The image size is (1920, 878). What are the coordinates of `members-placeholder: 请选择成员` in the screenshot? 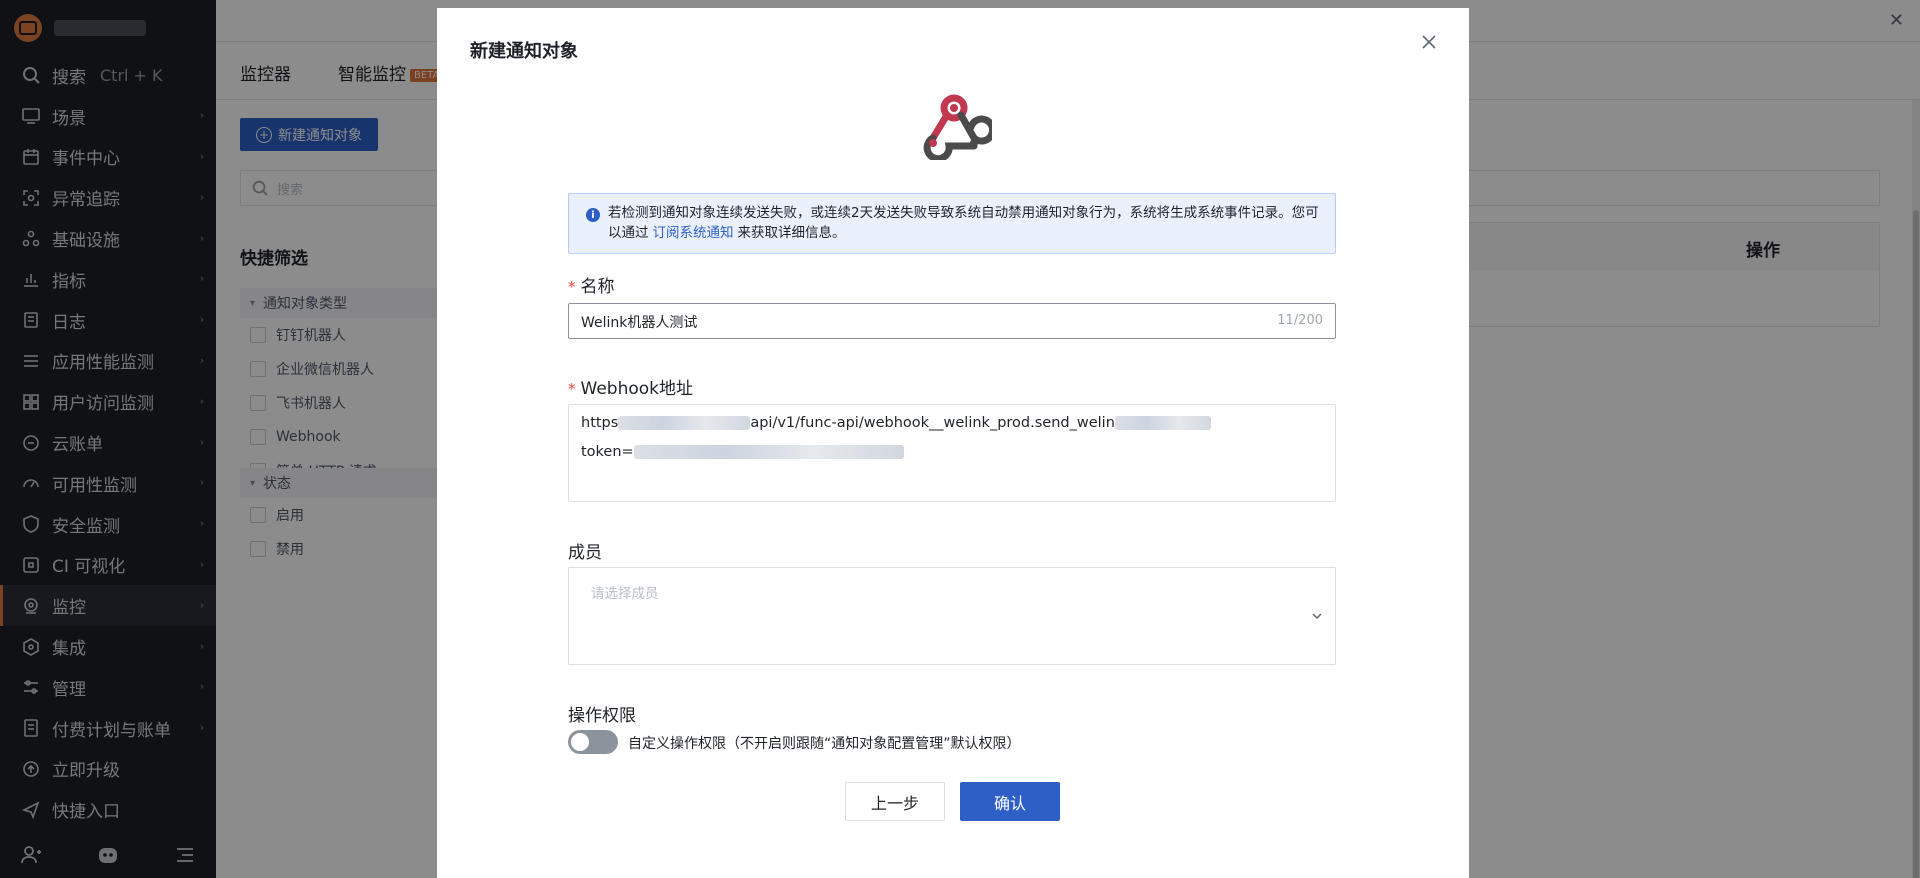 It's located at (625, 594).